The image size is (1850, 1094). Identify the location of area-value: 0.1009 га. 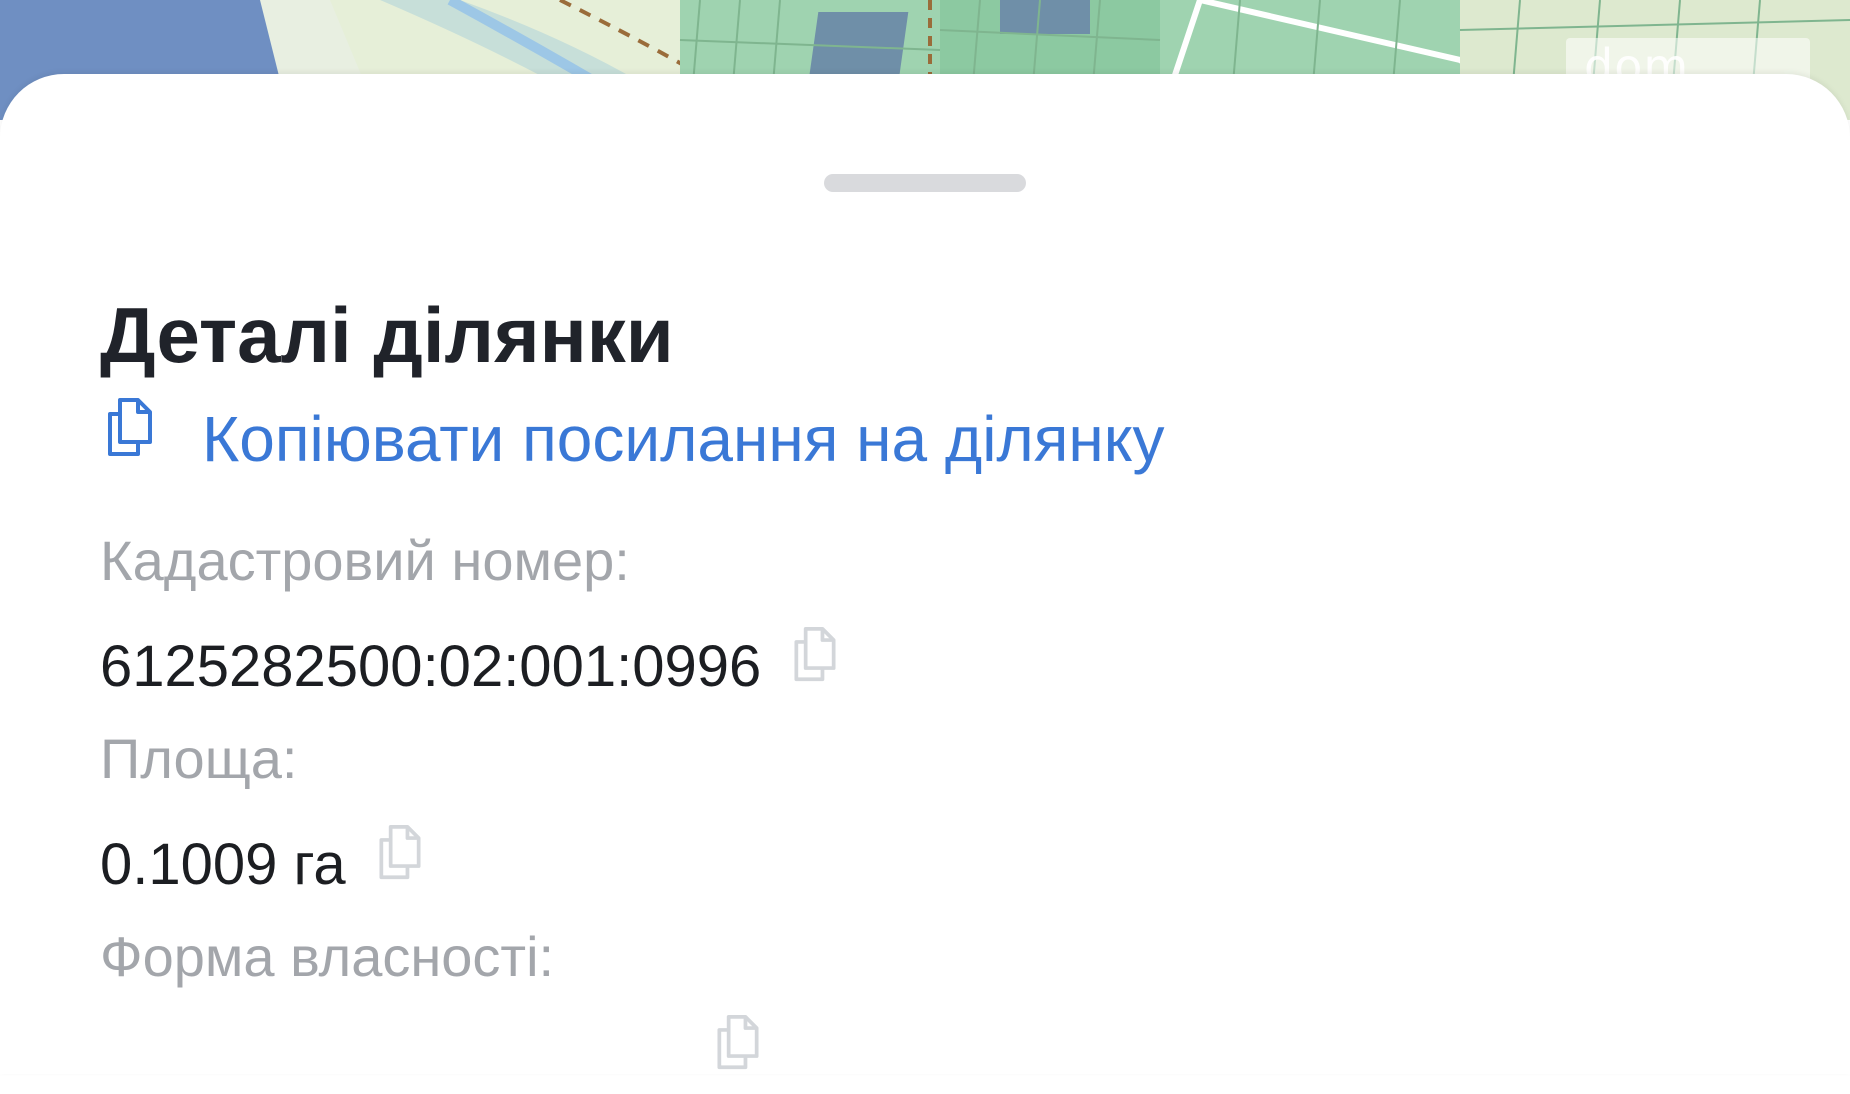
(223, 864).